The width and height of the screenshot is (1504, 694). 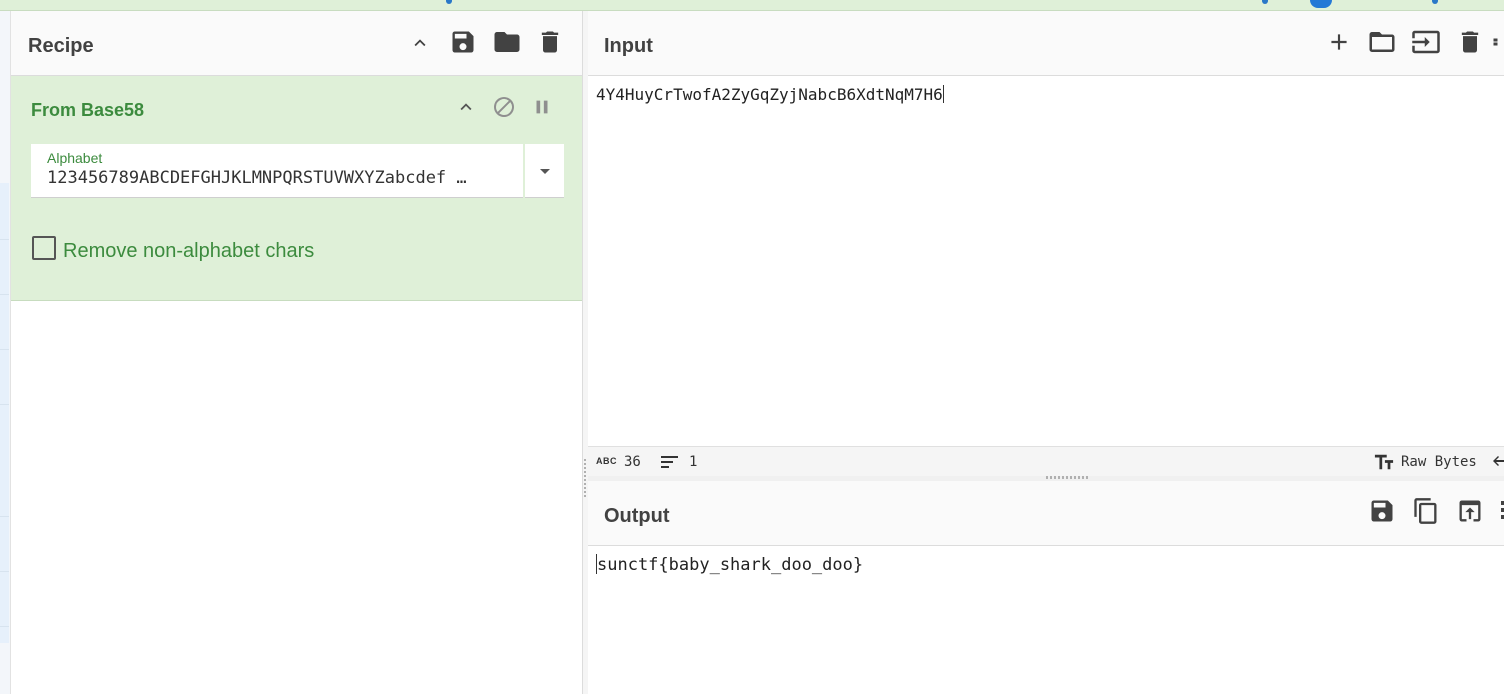 What do you see at coordinates (88, 110) in the screenshot?
I see `operation-title: From Base58` at bounding box center [88, 110].